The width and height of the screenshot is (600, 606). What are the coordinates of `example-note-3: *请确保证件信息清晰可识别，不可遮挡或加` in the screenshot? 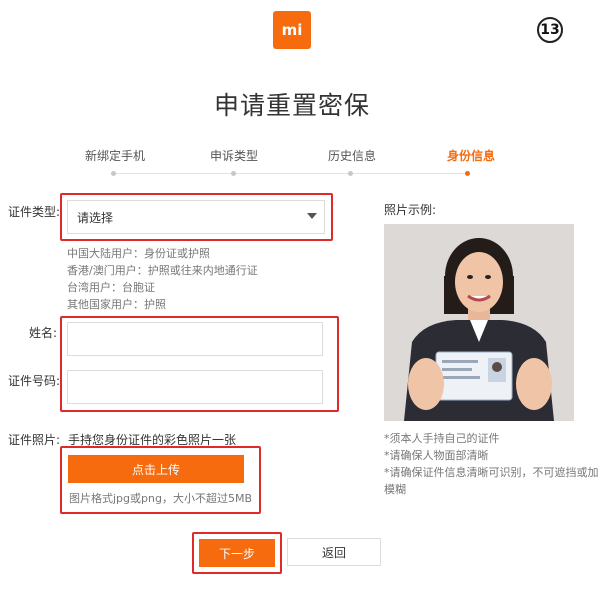 It's located at (491, 472).